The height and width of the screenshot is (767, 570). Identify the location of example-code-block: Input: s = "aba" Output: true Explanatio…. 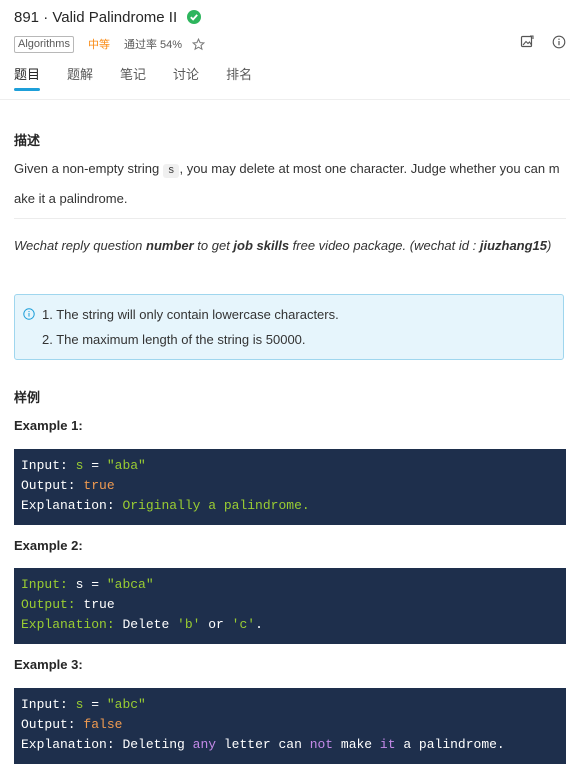
(290, 487).